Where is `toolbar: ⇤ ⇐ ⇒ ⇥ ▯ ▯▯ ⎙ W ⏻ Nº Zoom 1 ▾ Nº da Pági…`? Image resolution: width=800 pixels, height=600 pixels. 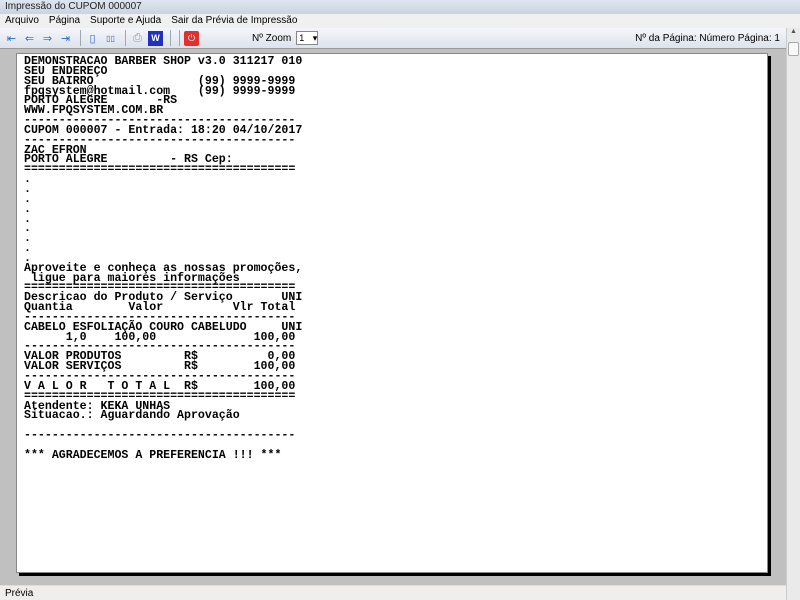
toolbar: ⇤ ⇐ ⇒ ⇥ ▯ ▯▯ ⎙ W ⏻ Nº Zoom 1 ▾ Nº da Pági… is located at coordinates (393, 38).